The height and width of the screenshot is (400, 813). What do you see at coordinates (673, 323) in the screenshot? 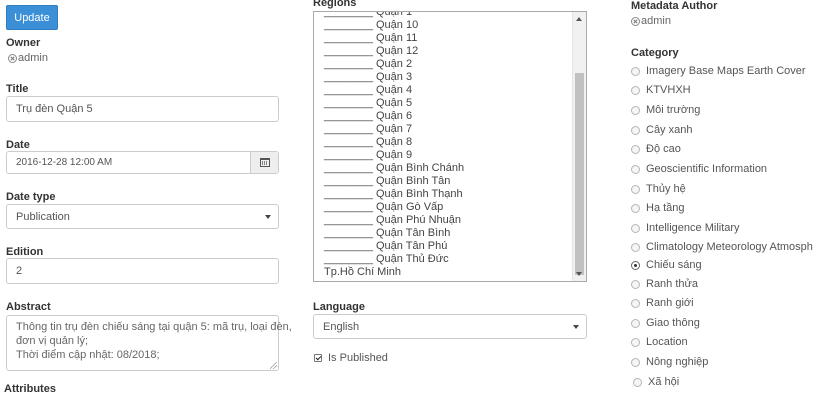
I see `category-option-label: Giao thông` at bounding box center [673, 323].